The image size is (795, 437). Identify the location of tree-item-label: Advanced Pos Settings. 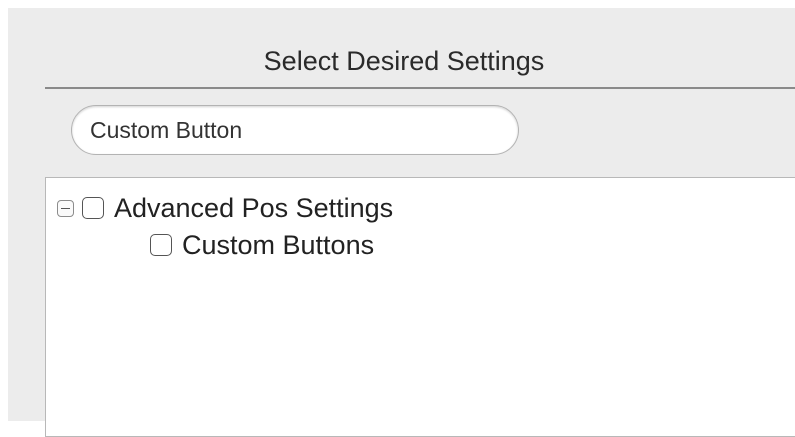
(254, 207).